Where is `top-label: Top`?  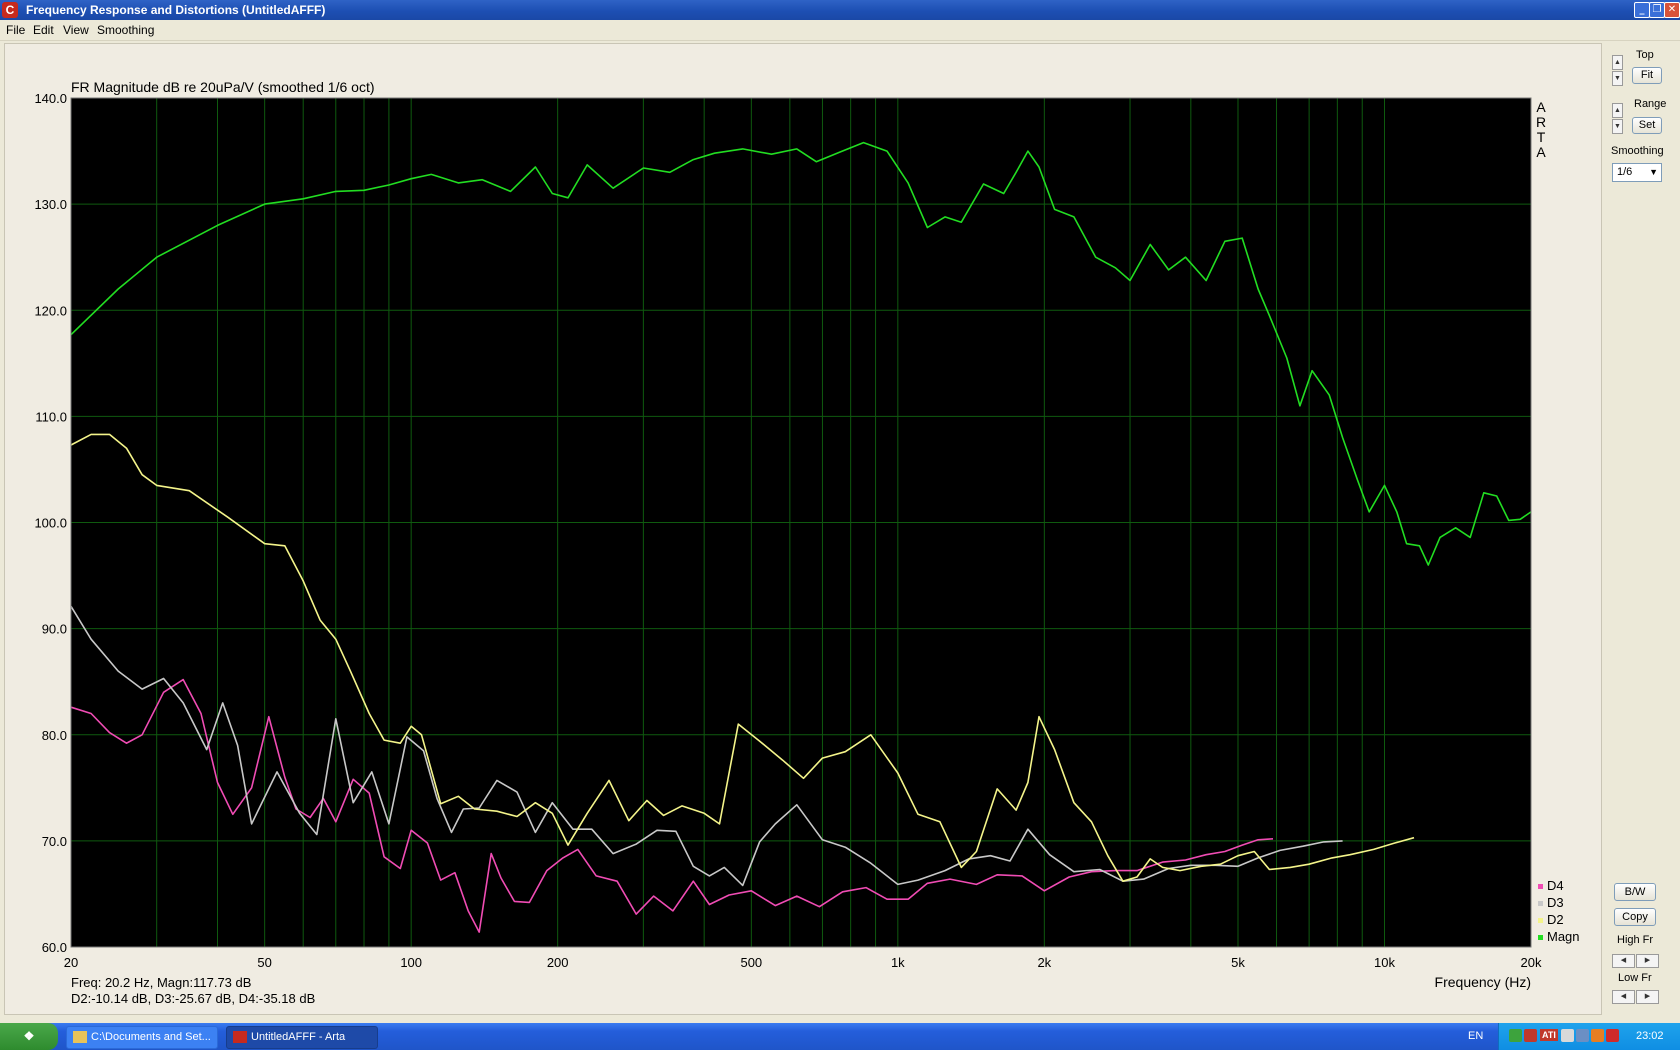 top-label: Top is located at coordinates (1645, 55).